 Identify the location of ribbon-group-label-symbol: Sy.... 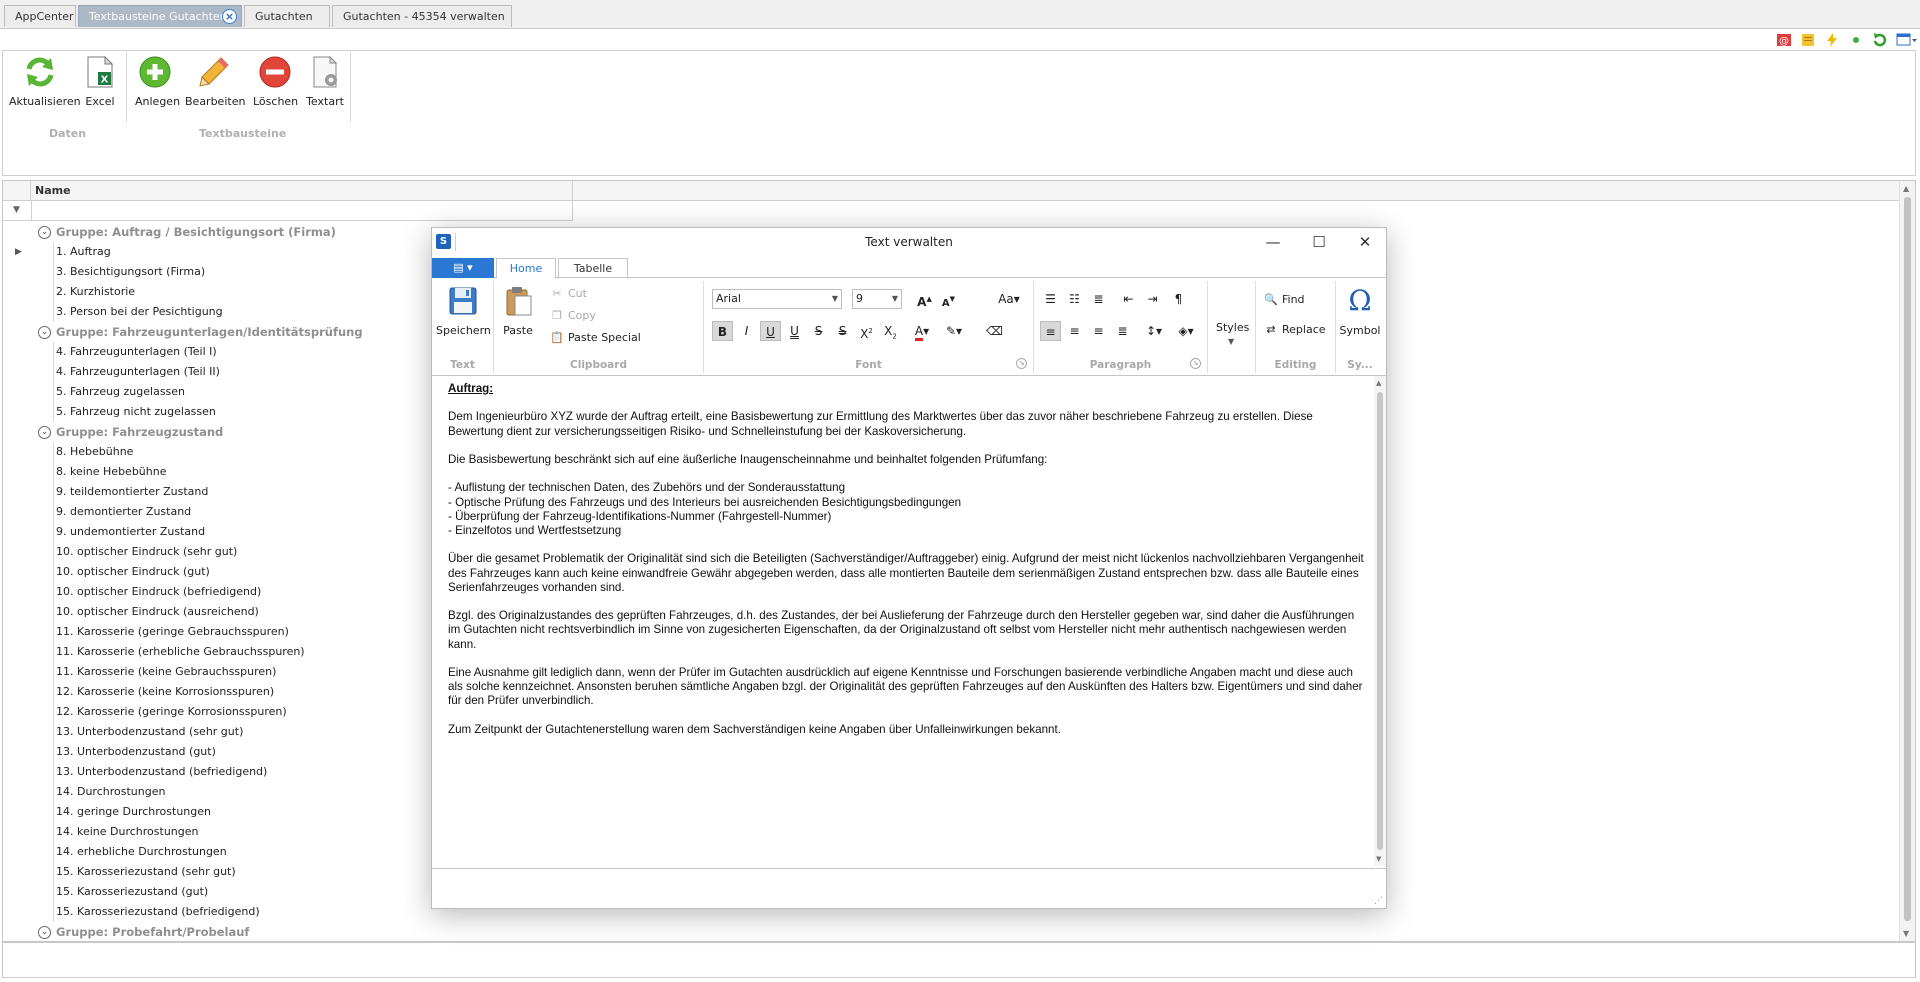
(1360, 365).